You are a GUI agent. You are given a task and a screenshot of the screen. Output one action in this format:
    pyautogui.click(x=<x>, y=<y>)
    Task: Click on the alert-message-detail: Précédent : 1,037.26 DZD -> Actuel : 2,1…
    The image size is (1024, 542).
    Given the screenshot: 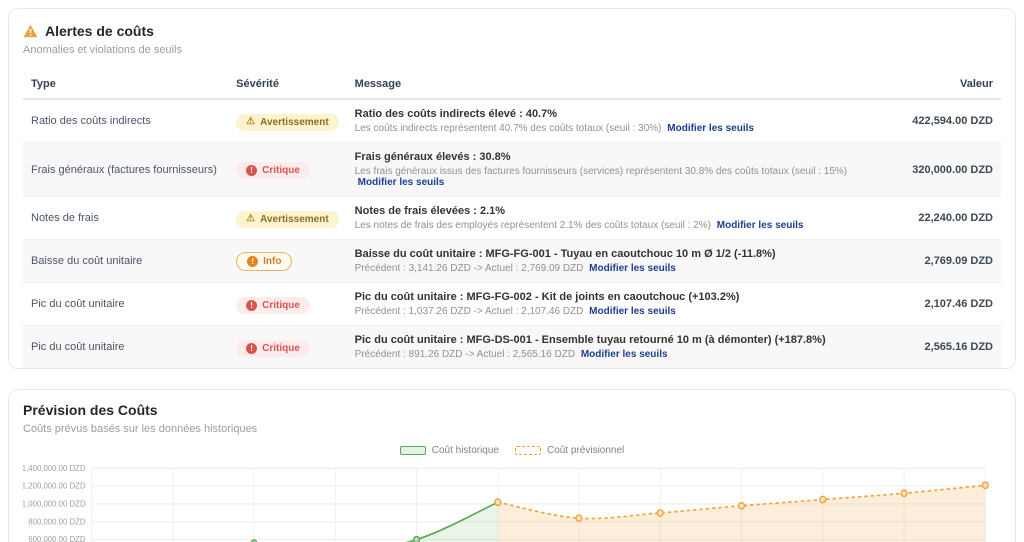 What is the action you would take?
    pyautogui.click(x=605, y=311)
    